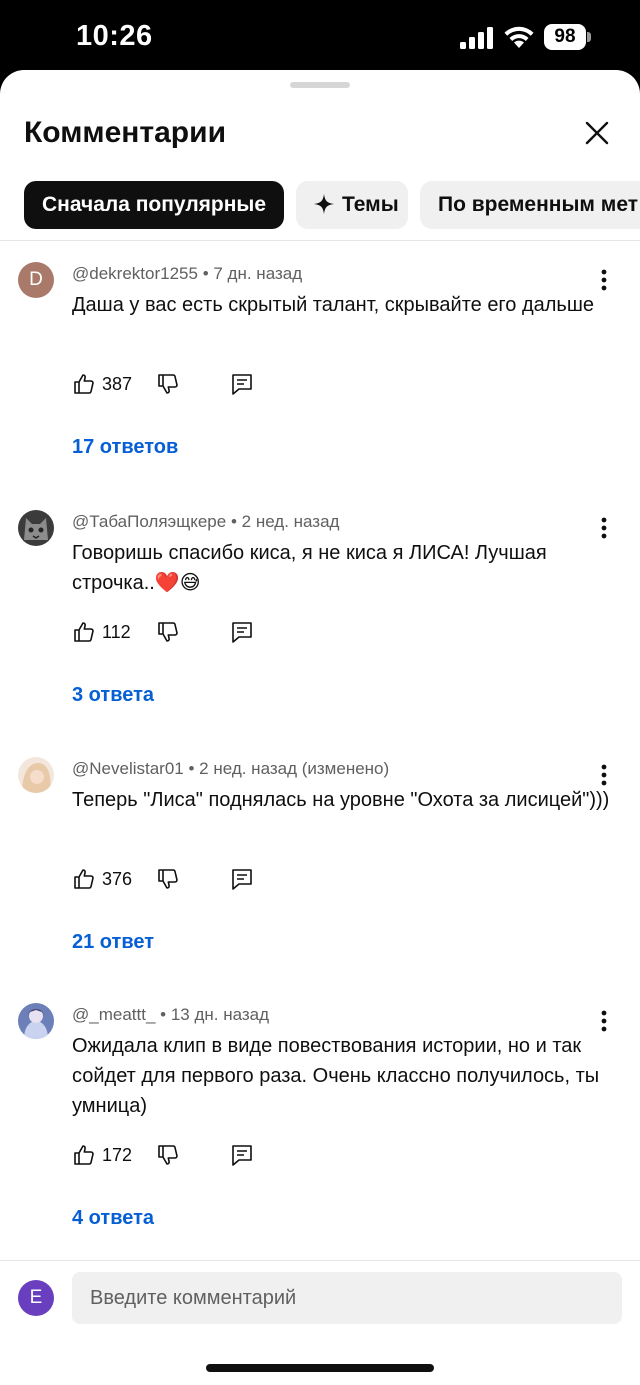 The height and width of the screenshot is (1385, 640). What do you see at coordinates (347, 1298) in the screenshot?
I see `comment-input` at bounding box center [347, 1298].